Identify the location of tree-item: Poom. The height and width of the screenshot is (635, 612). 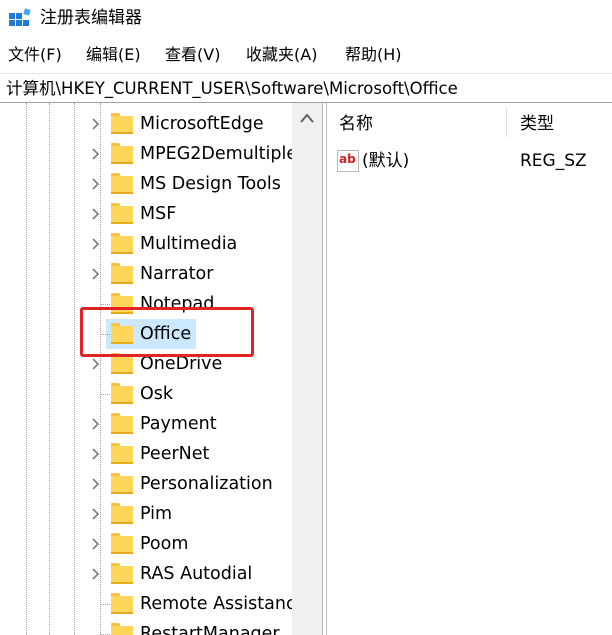
(150, 544).